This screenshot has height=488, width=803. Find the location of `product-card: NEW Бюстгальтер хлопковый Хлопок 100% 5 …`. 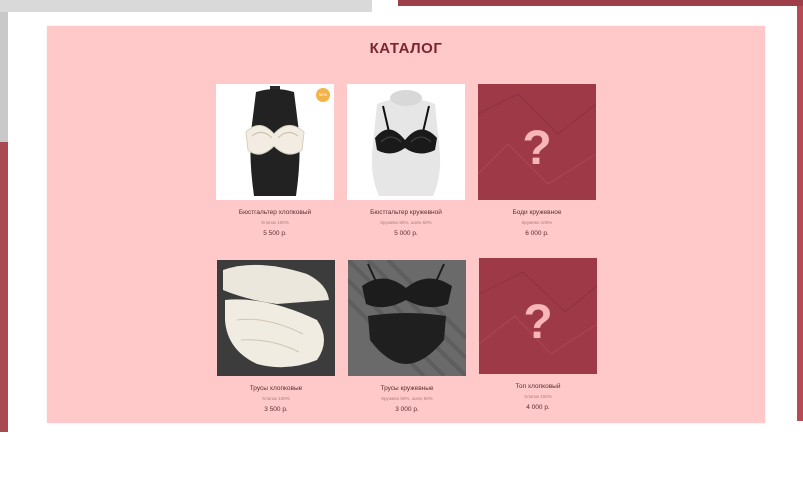

product-card: NEW Бюстгальтер хлопковый Хлопок 100% 5 … is located at coordinates (275, 161).